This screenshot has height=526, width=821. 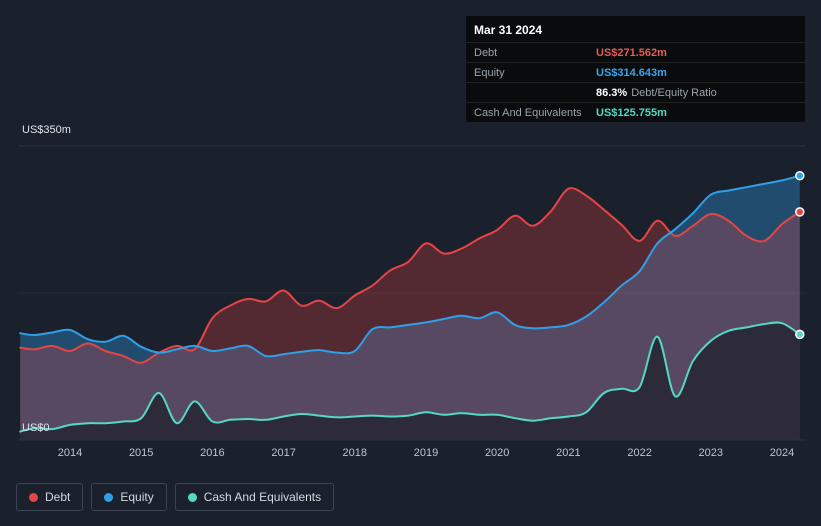 I want to click on tooltip-ratio-caption: Debt/Equity Ratio, so click(x=674, y=92).